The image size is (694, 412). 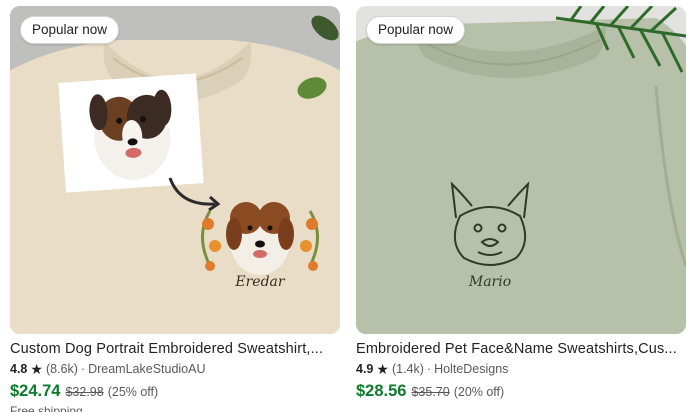 What do you see at coordinates (61, 369) in the screenshot?
I see `review-count: (8.6k)` at bounding box center [61, 369].